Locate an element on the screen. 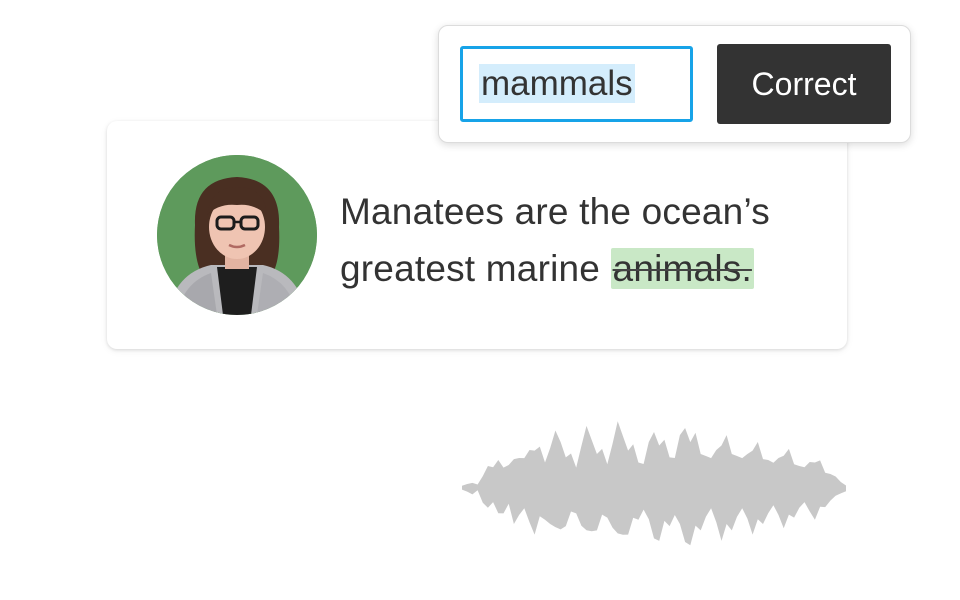 This screenshot has width=960, height=600. audio-waveform-icon is located at coordinates (654, 483).